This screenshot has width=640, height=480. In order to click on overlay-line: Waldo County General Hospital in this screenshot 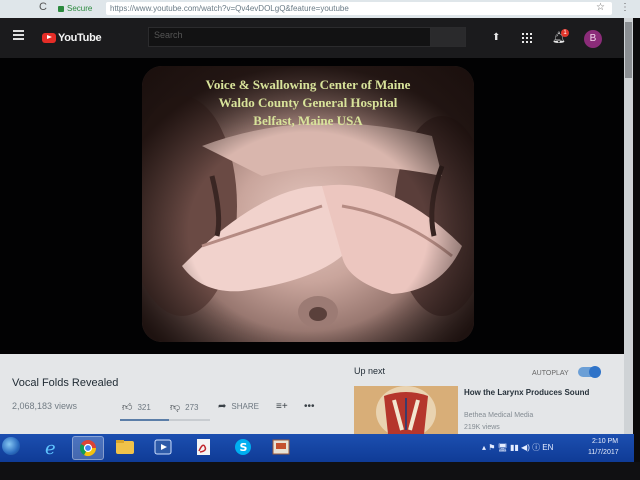, I will do `click(308, 102)`.